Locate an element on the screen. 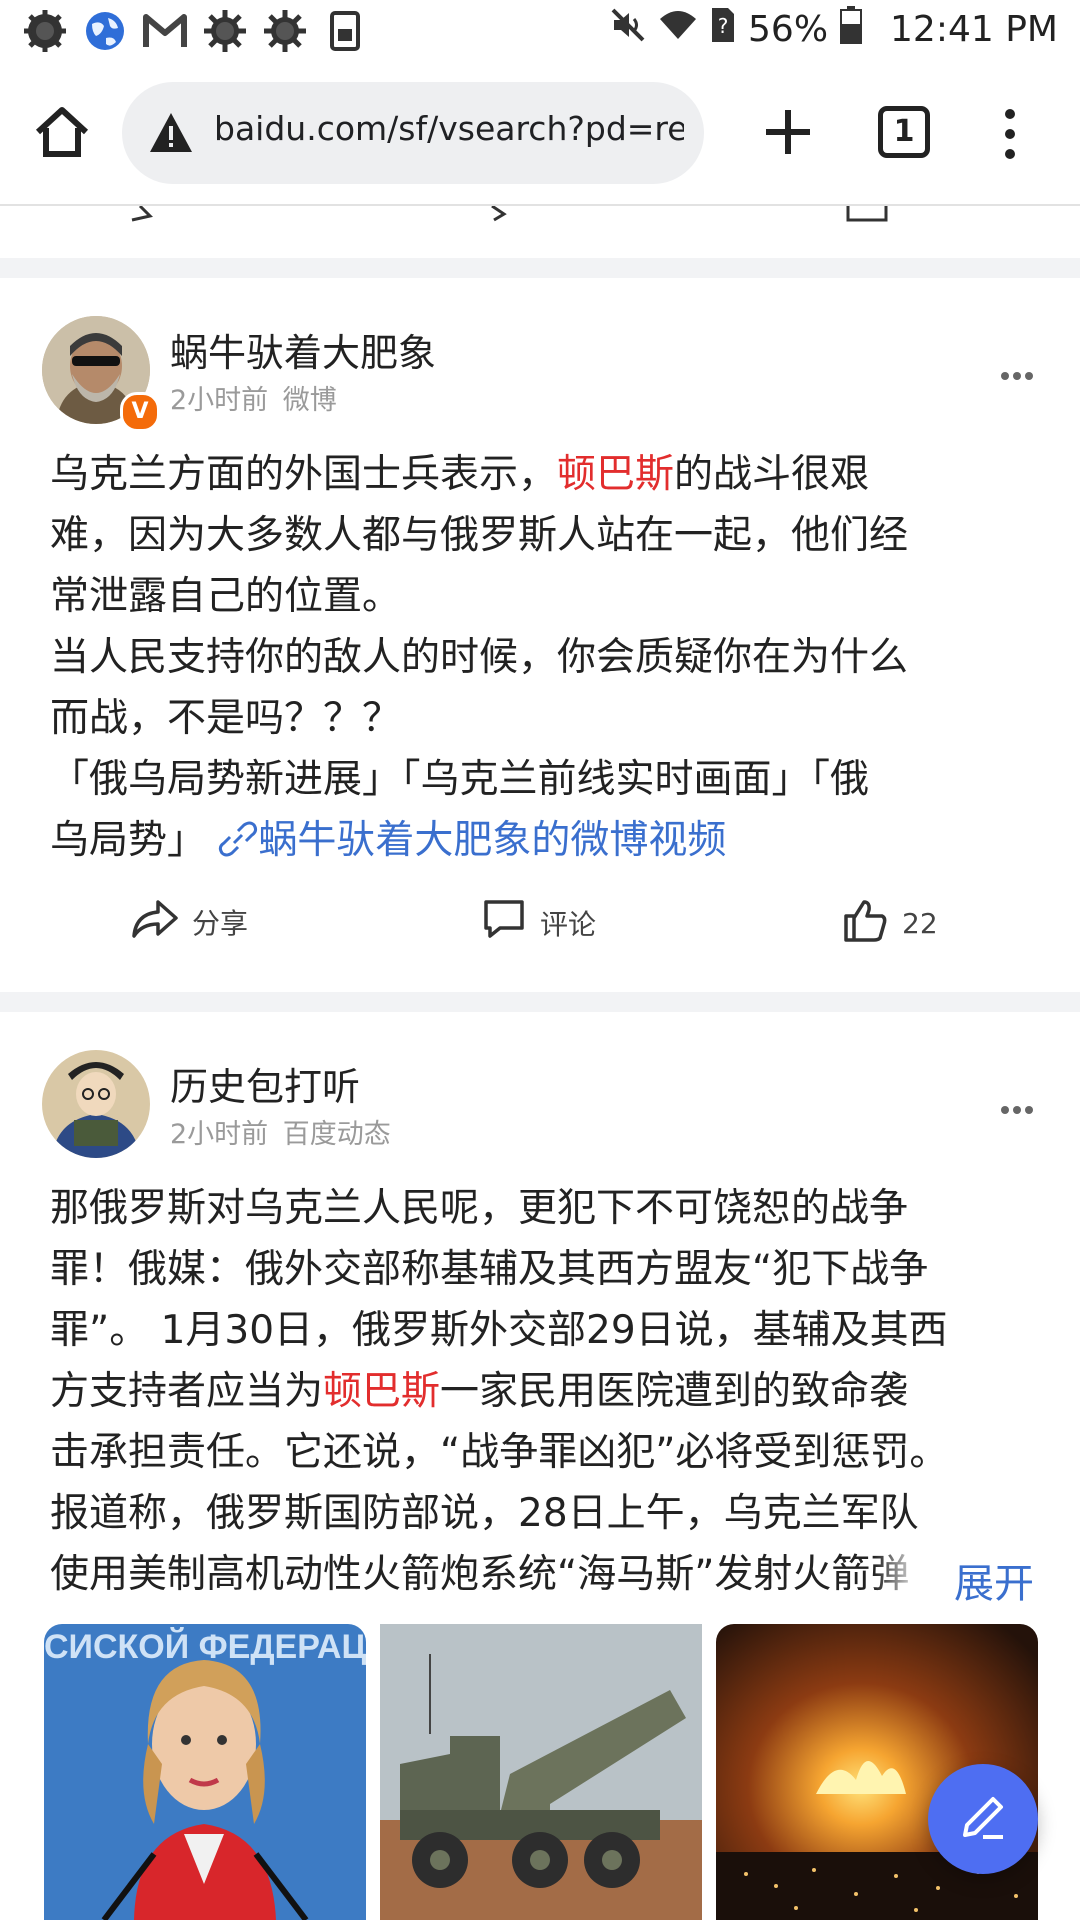 This screenshot has width=1080, height=1920. tabs-icon: 1 is located at coordinates (904, 132).